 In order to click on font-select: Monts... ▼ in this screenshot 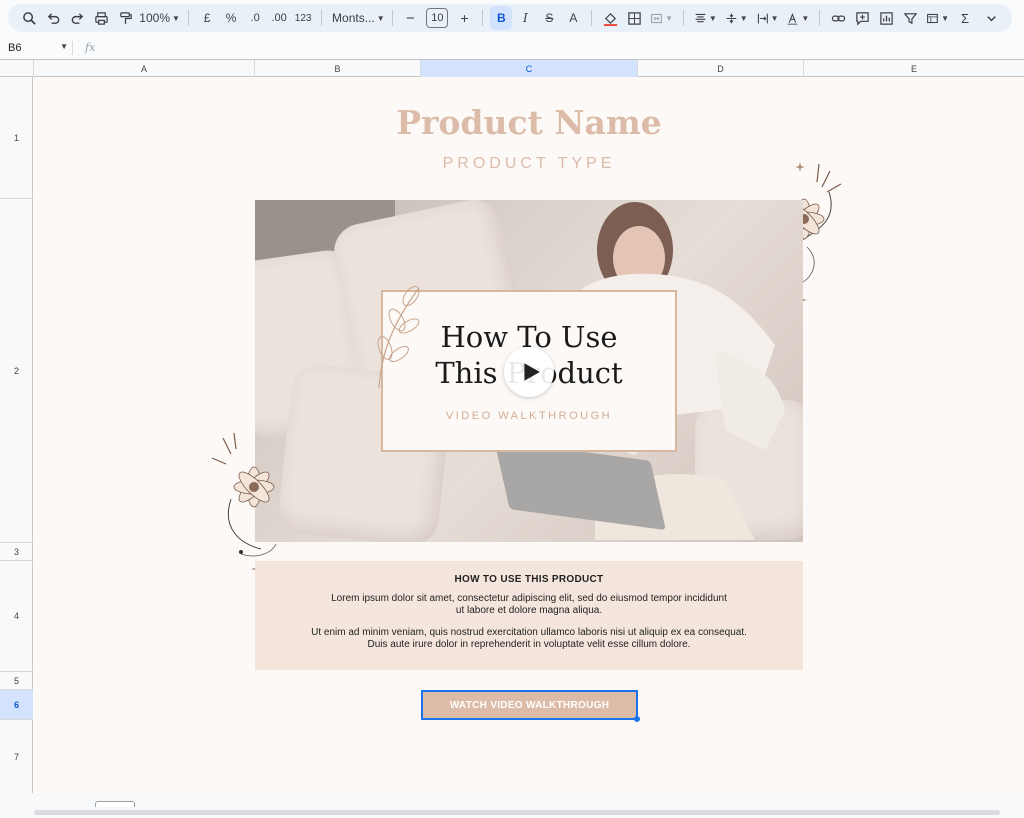, I will do `click(357, 18)`.